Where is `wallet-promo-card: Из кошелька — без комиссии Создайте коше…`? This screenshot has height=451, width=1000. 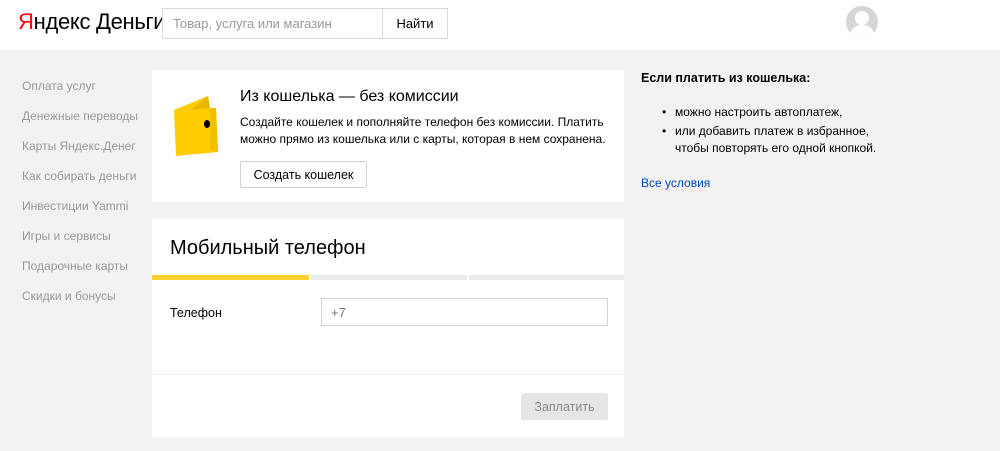 wallet-promo-card: Из кошелька — без комиссии Создайте коше… is located at coordinates (388, 136).